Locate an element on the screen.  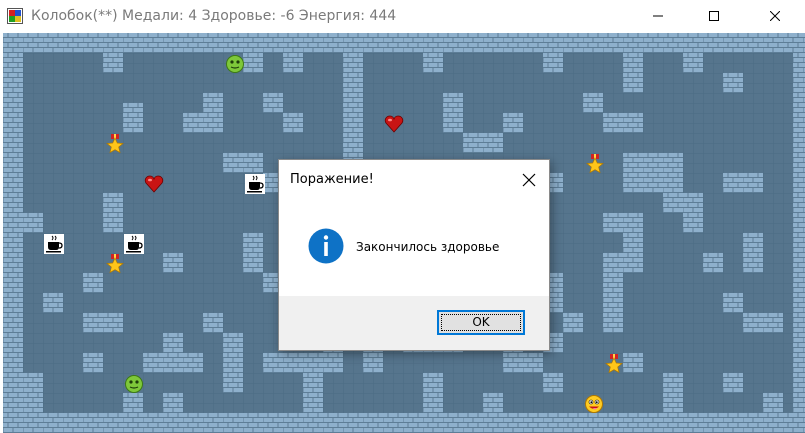
minimize-button is located at coordinates (658, 16).